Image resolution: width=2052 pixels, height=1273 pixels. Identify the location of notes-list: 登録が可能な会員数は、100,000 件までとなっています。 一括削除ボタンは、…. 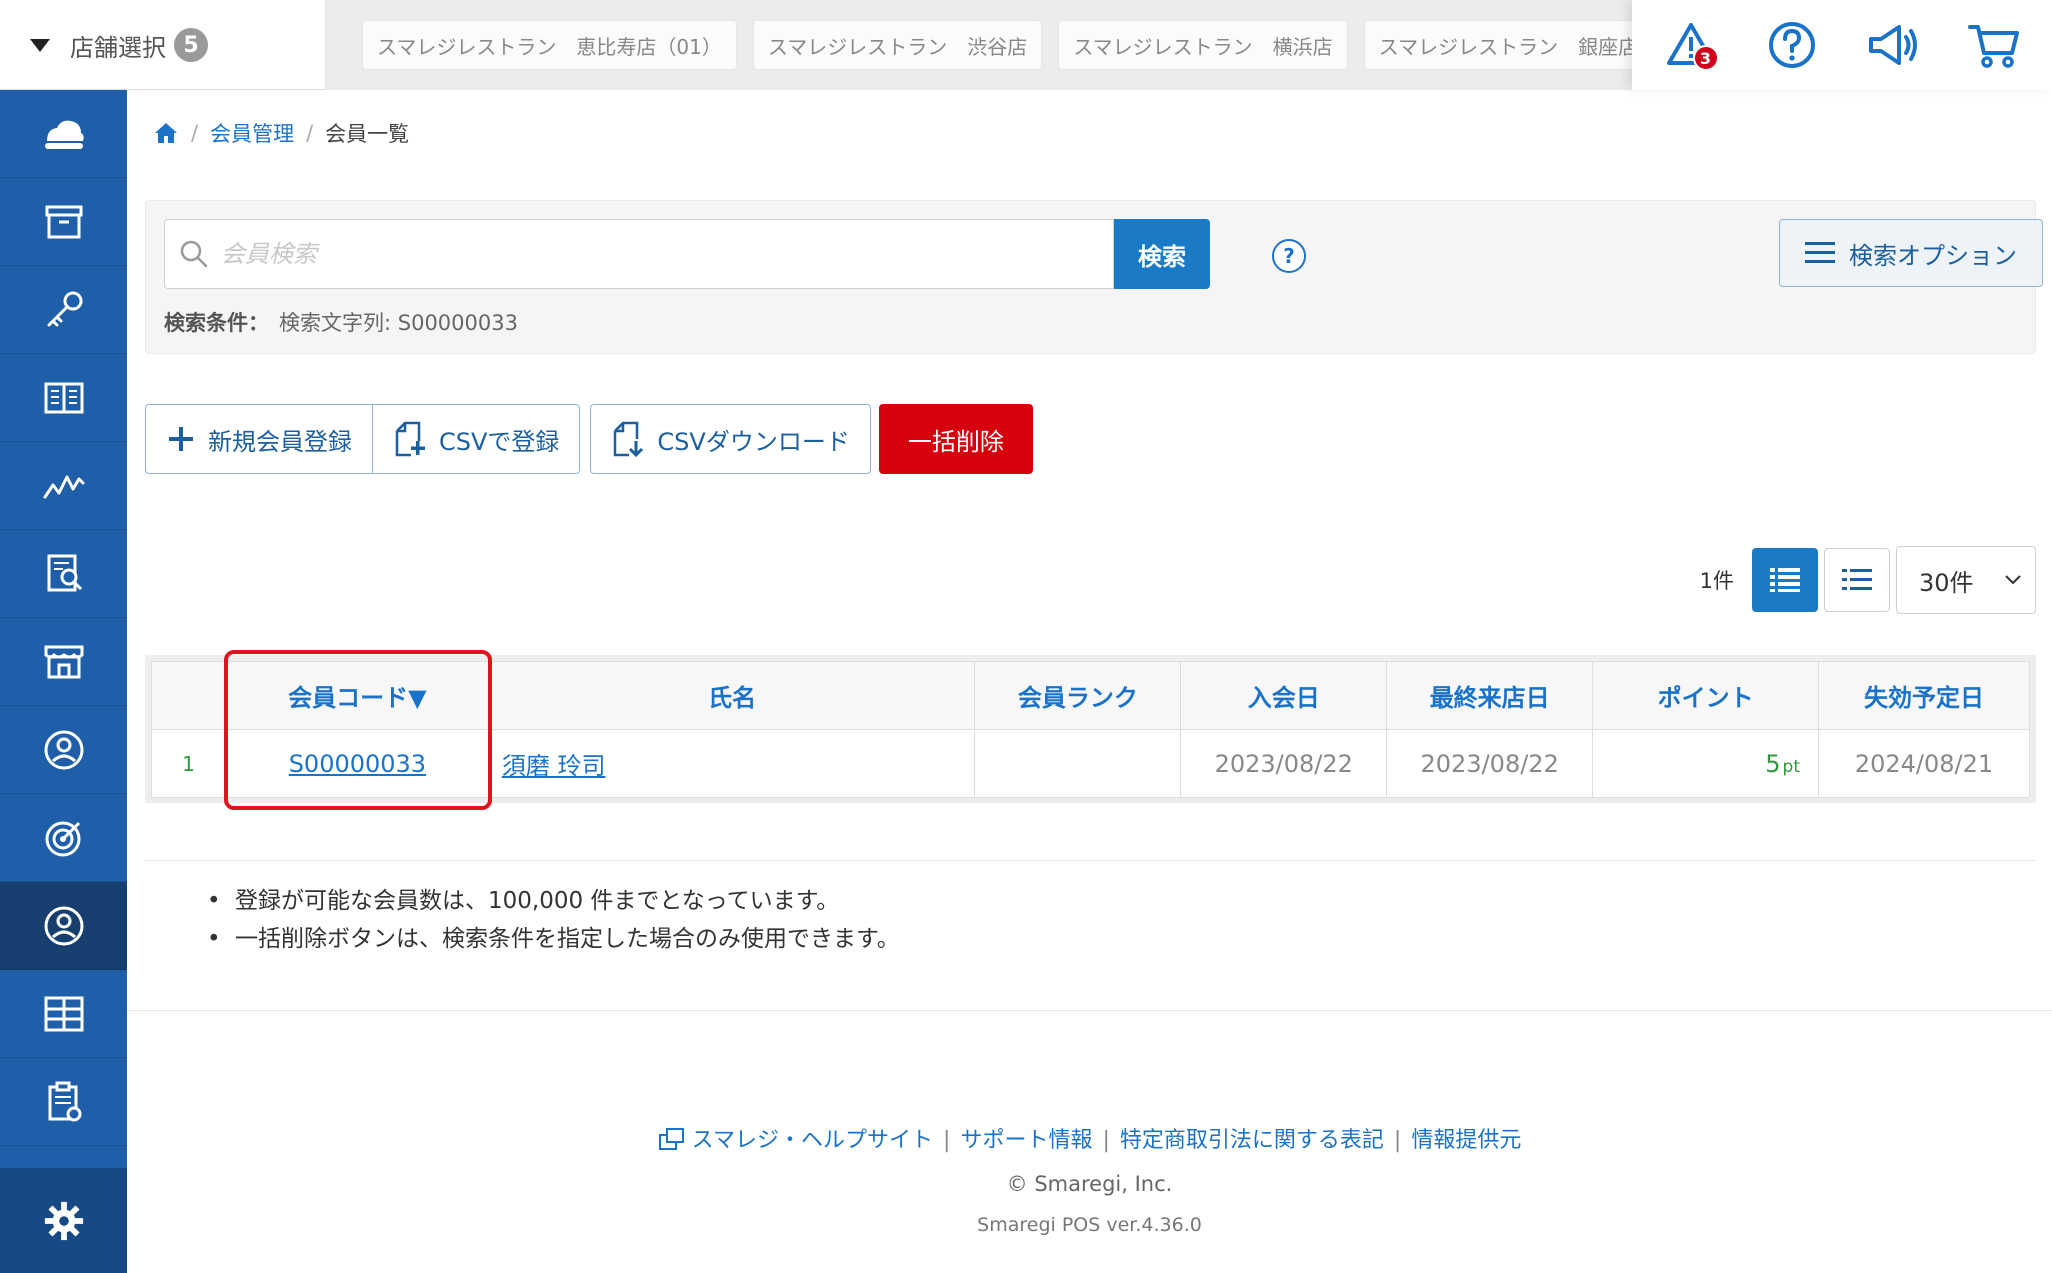
(553, 920).